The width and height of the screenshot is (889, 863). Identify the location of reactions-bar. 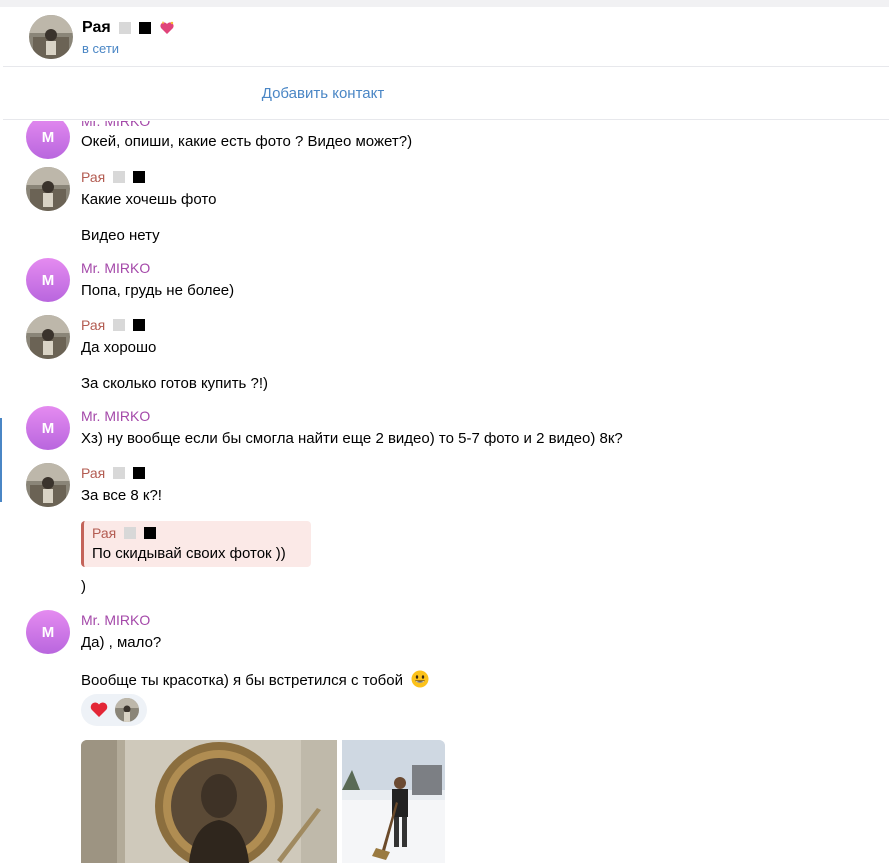
(114, 710).